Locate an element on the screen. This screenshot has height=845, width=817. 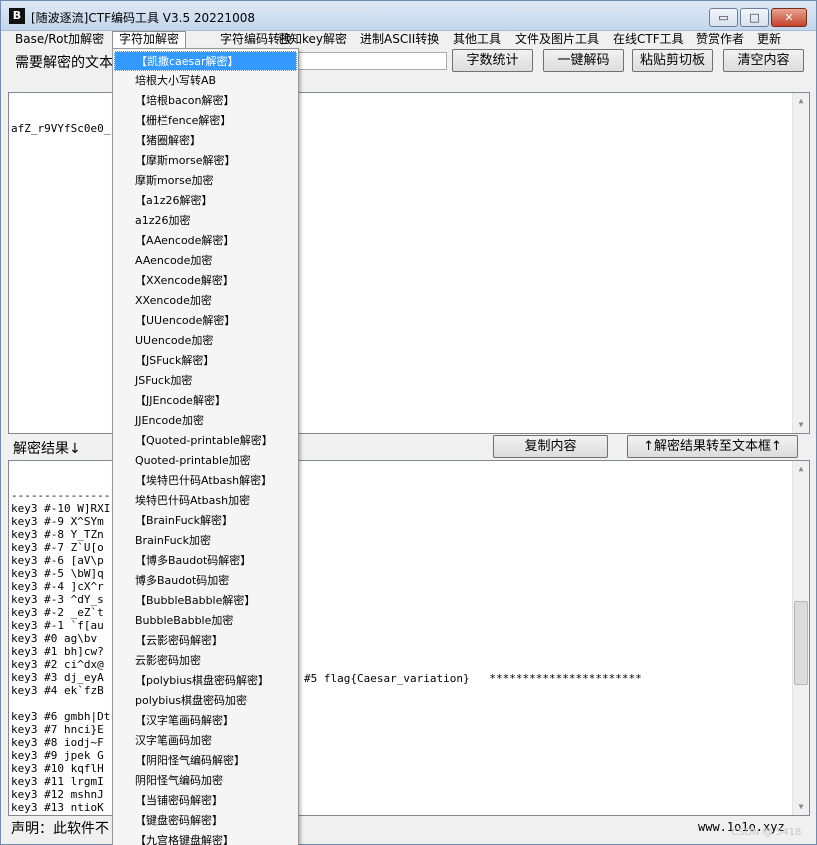
dropdown-item: 【云影密码解密】 is located at coordinates (205, 641).